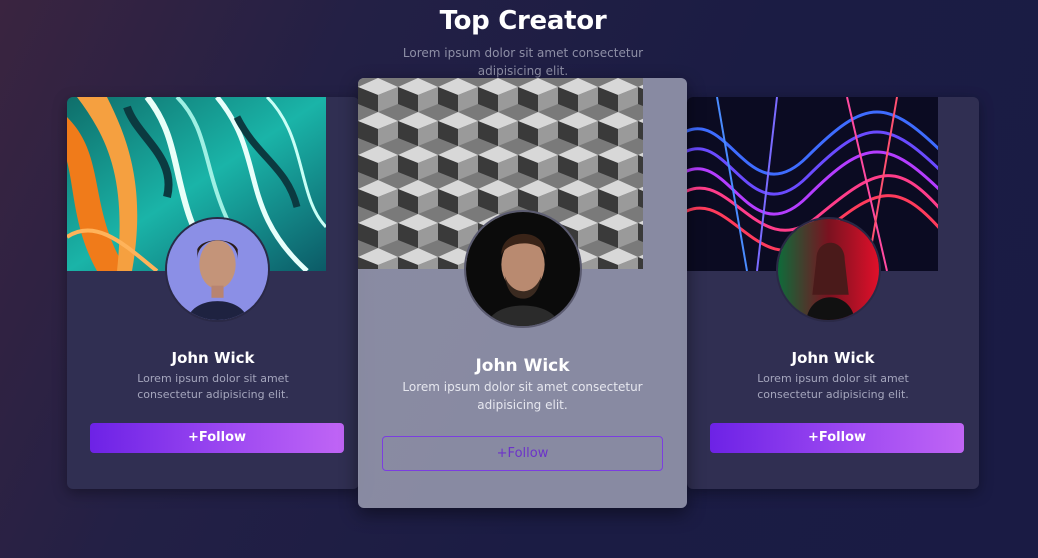 The height and width of the screenshot is (558, 1038). Describe the element at coordinates (828, 269) in the screenshot. I see `avatar-woman-neon` at that location.